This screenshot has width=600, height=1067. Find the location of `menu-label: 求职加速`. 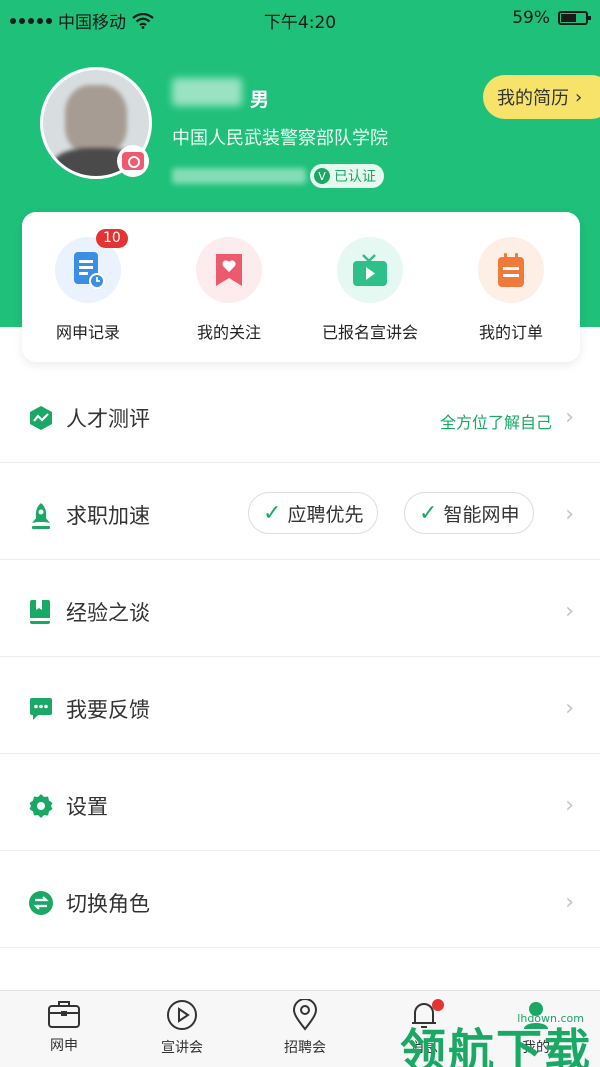

menu-label: 求职加速 is located at coordinates (108, 516).